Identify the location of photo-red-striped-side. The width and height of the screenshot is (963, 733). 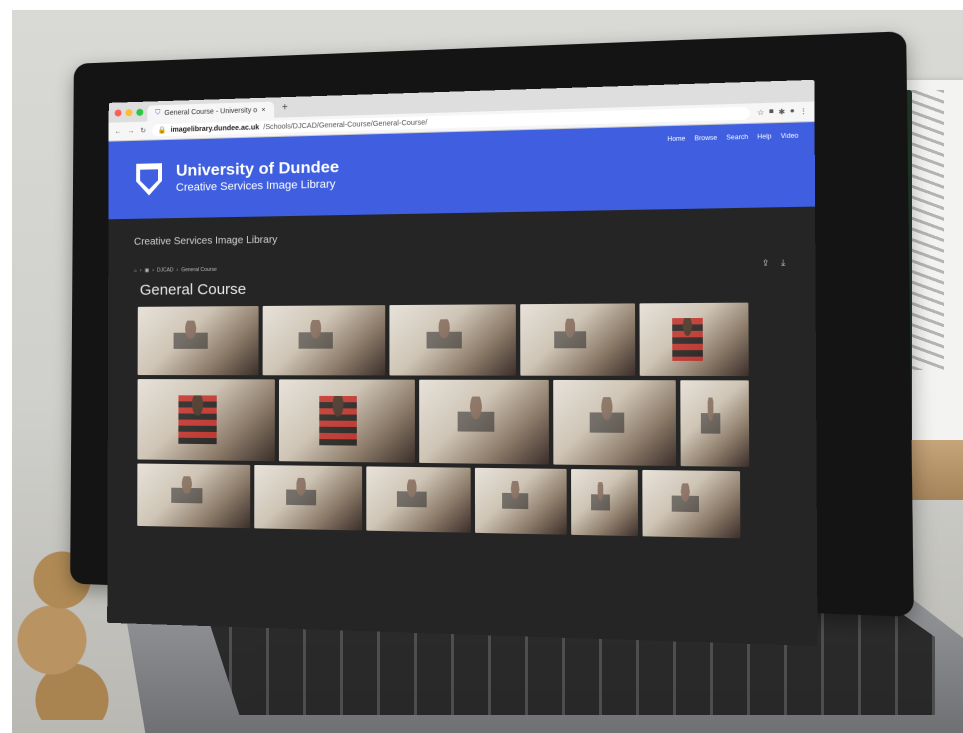
(346, 421).